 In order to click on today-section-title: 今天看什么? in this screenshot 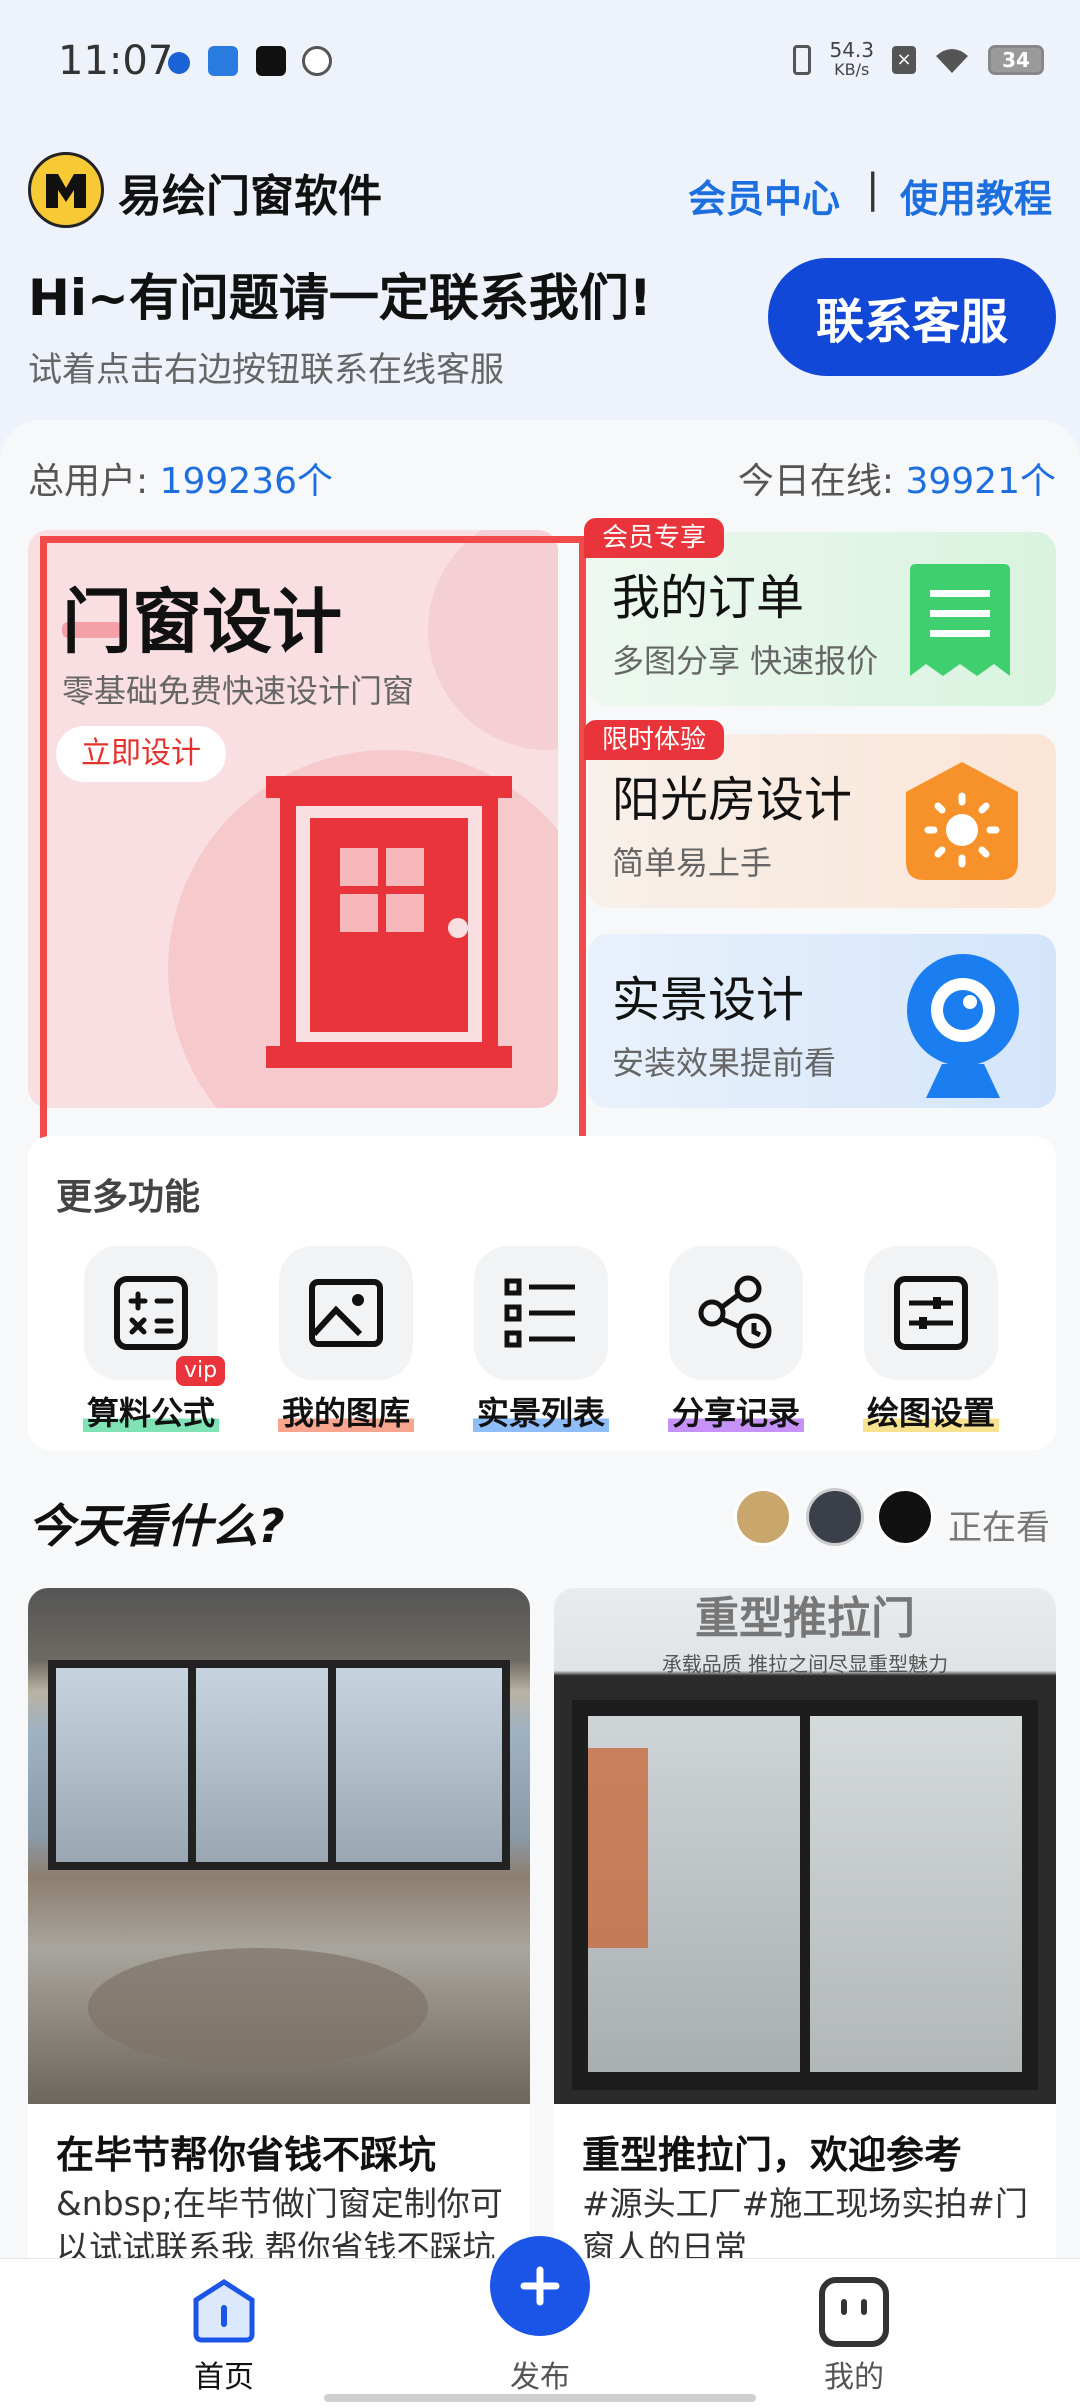, I will do `click(156, 1526)`.